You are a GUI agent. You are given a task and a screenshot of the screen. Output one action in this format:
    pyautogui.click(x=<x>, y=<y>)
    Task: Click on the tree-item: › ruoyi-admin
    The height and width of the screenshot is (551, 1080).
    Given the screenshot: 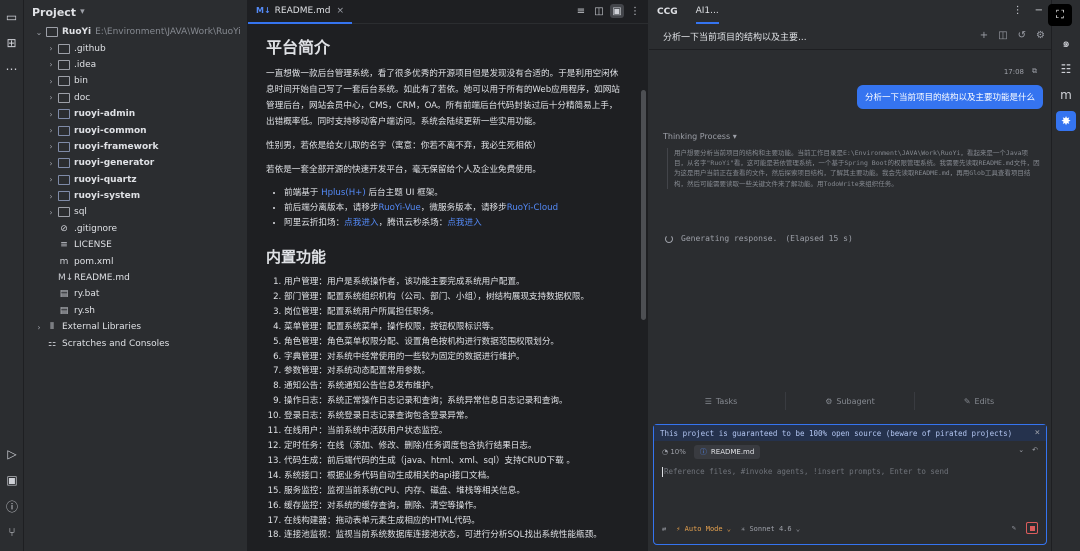 What is the action you would take?
    pyautogui.click(x=135, y=114)
    